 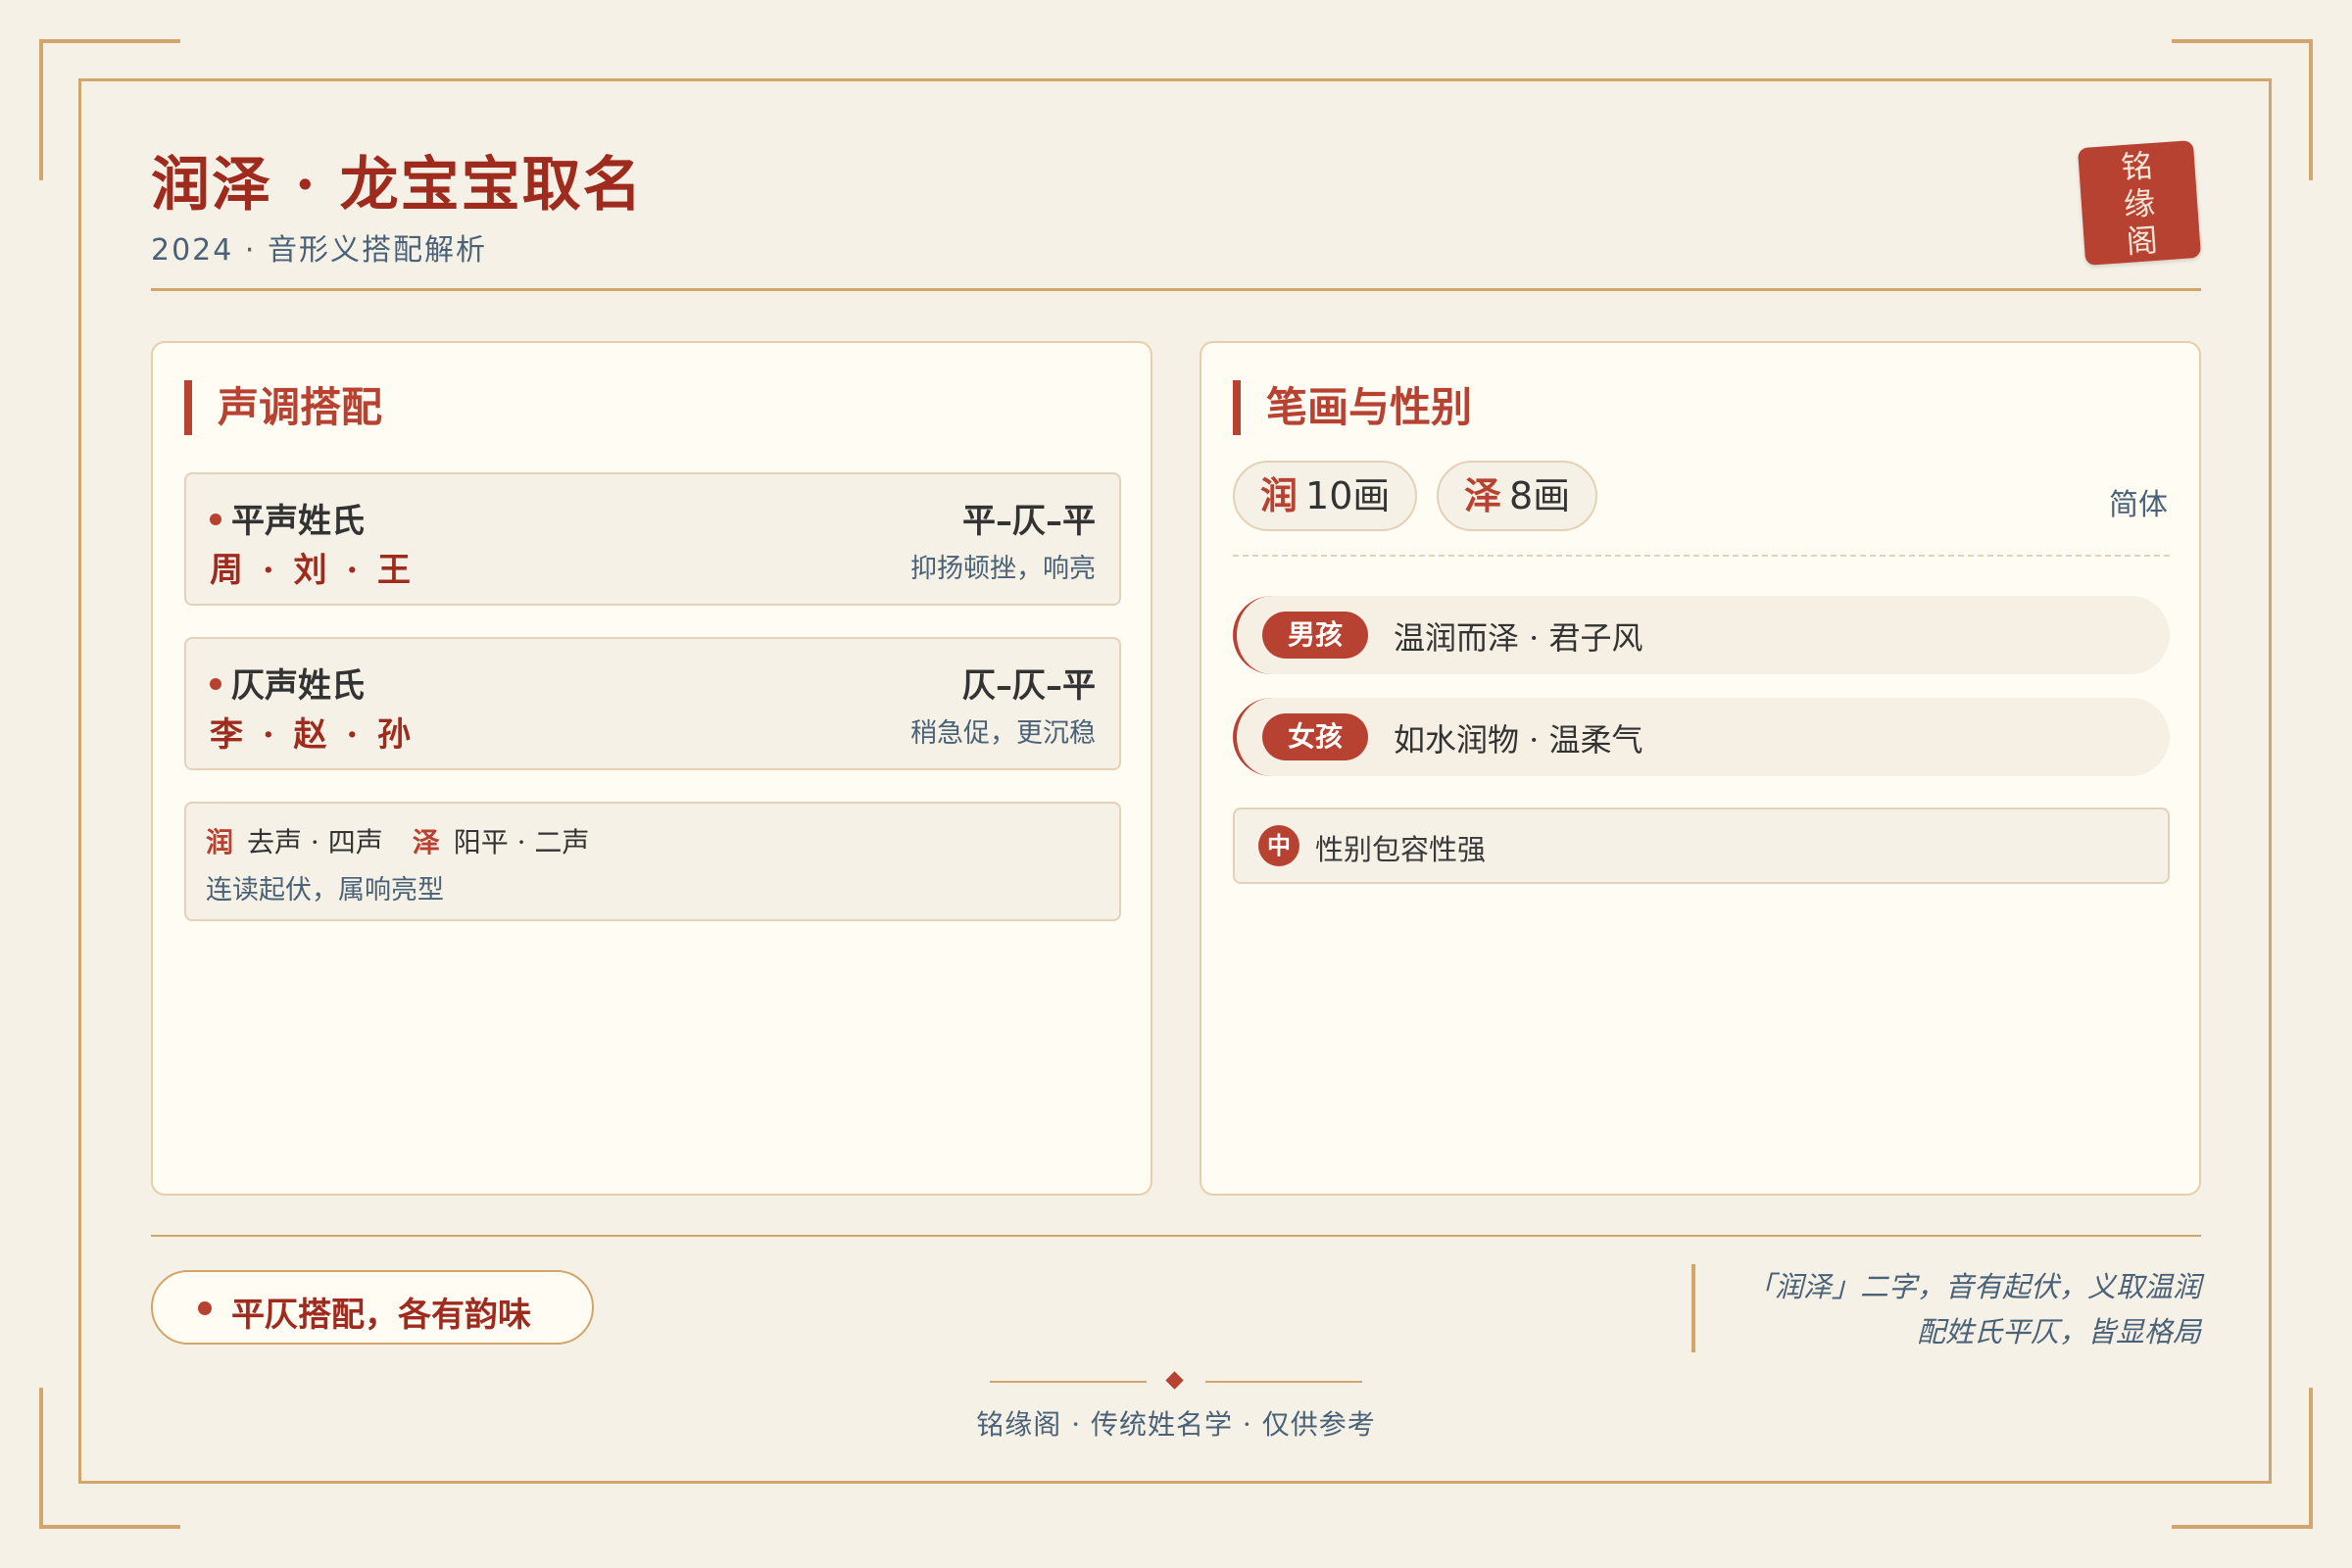 What do you see at coordinates (1003, 733) in the screenshot?
I see `tone-note: 稍急促，更沉稳` at bounding box center [1003, 733].